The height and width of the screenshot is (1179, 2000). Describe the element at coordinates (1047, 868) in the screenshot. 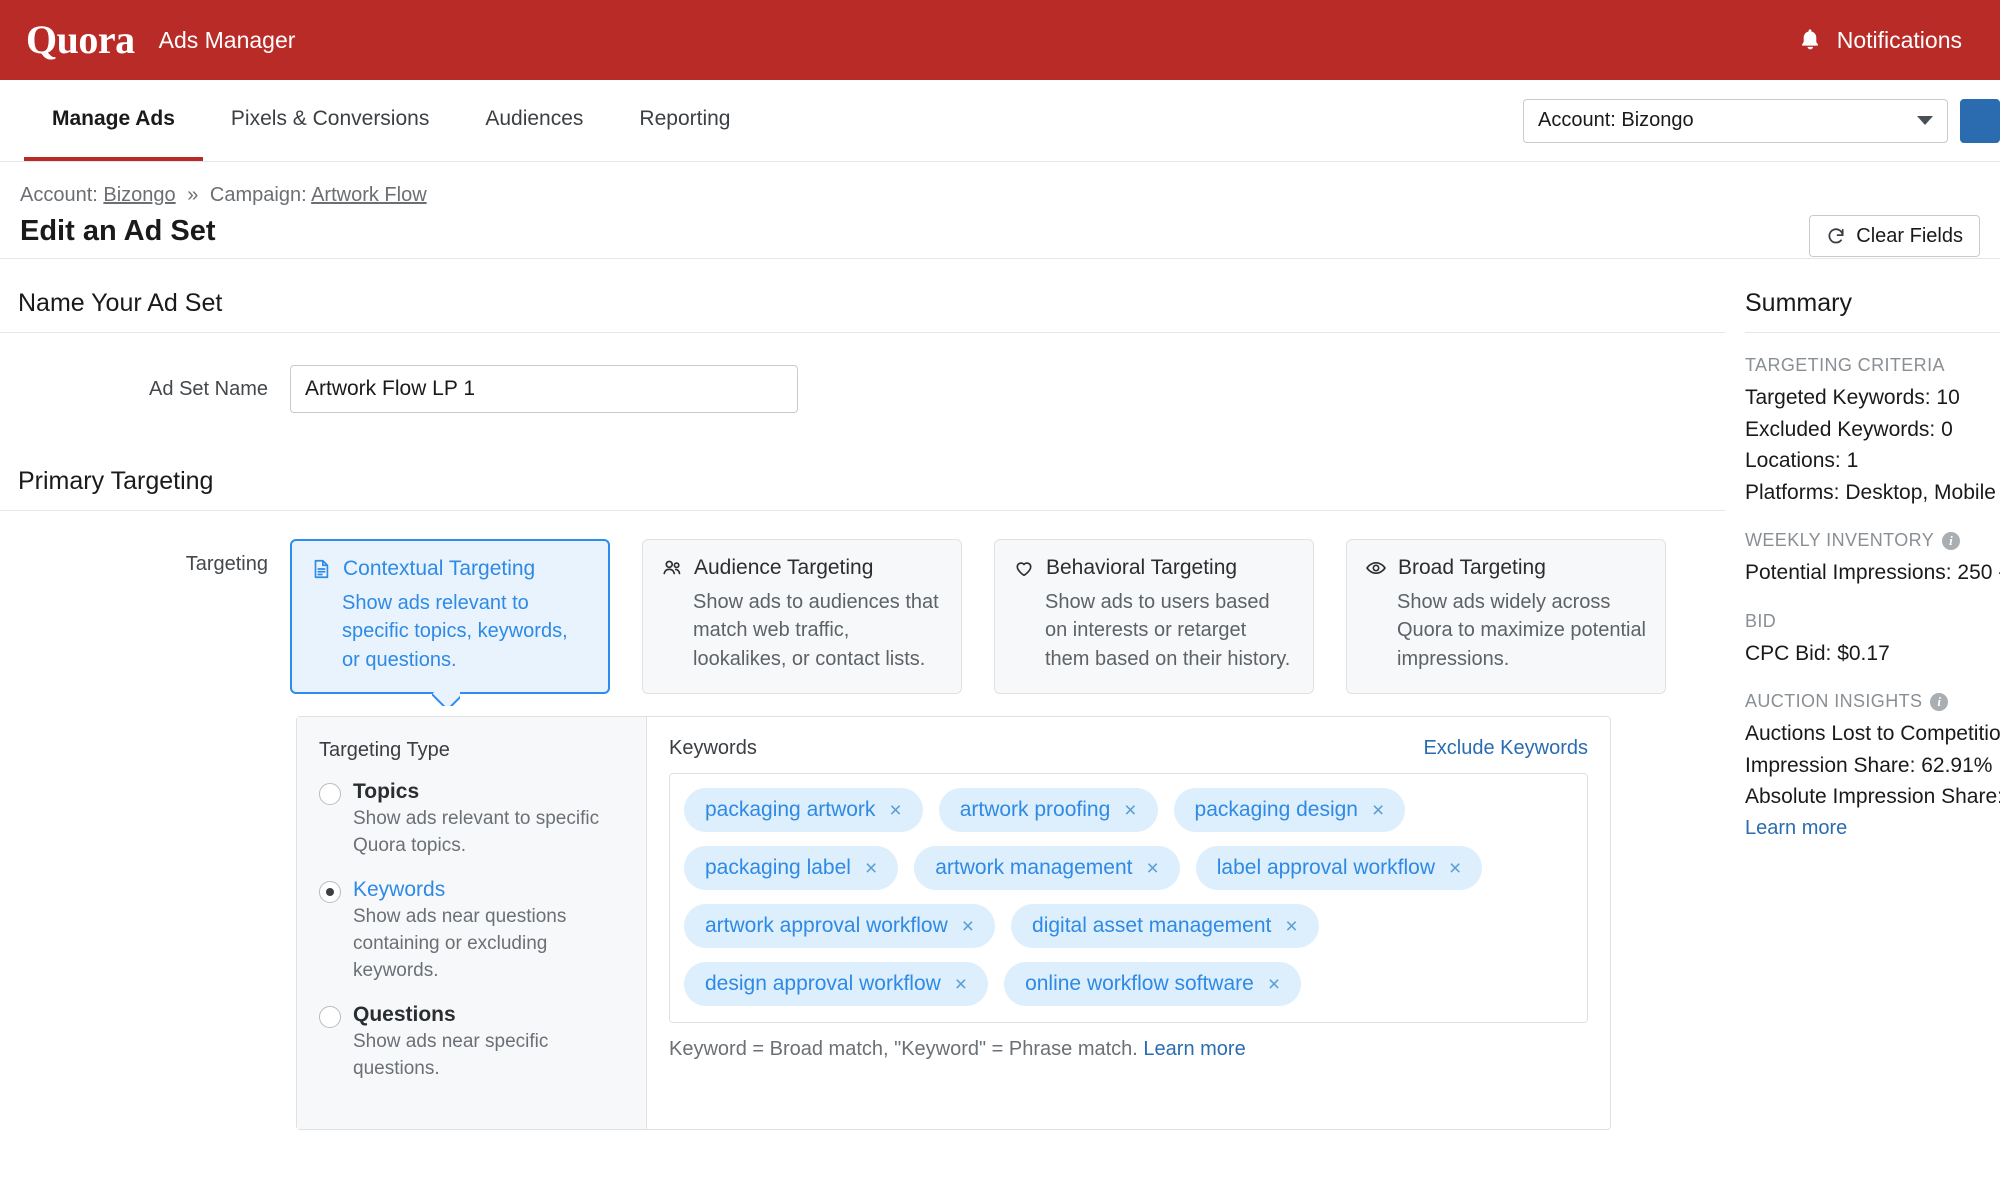

I see `keyword-chip: artwork management ×` at that location.